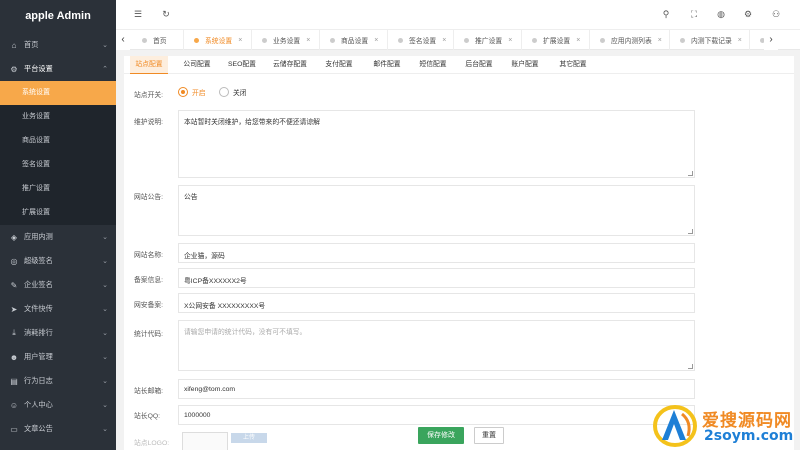 The image size is (800, 450). Describe the element at coordinates (197, 65) in the screenshot. I see `subtab-company-config: 公司配置` at that location.